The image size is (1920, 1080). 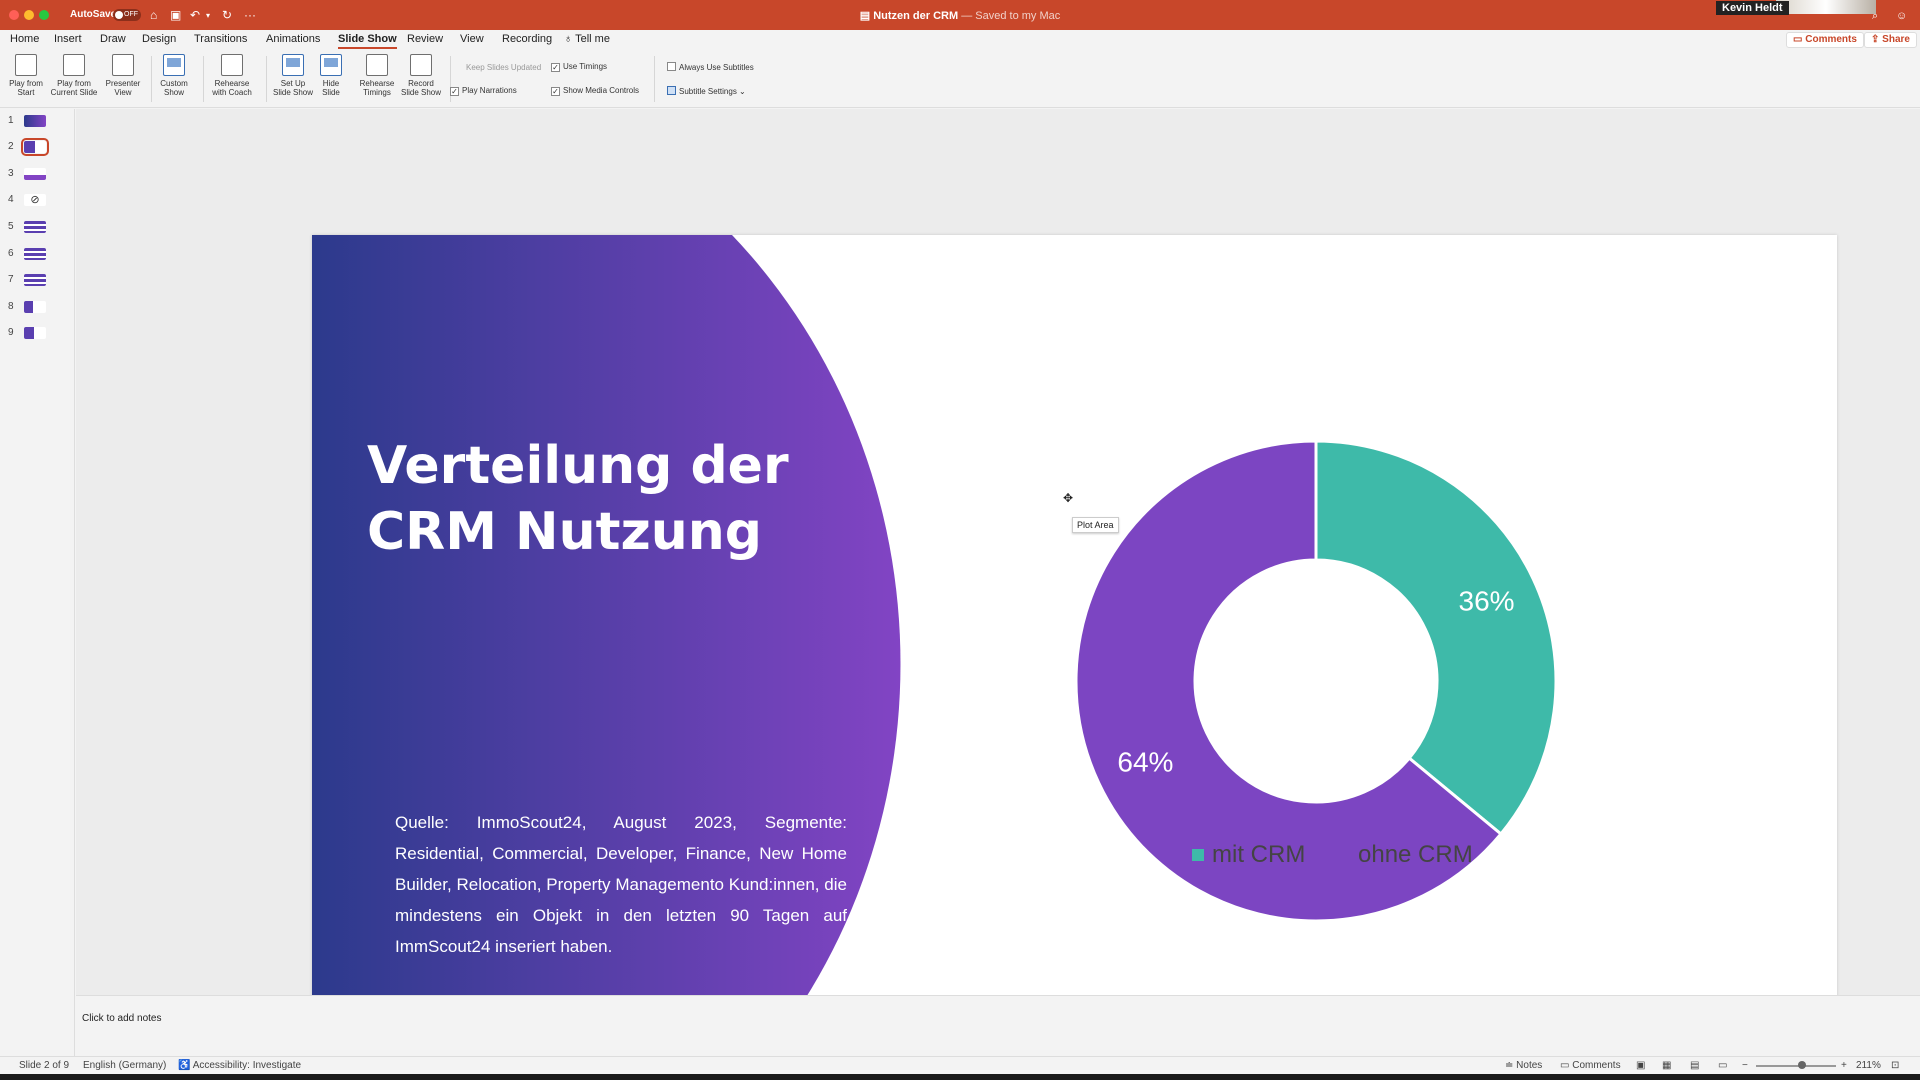 I want to click on account-icon: ☺, so click(x=1901, y=16).